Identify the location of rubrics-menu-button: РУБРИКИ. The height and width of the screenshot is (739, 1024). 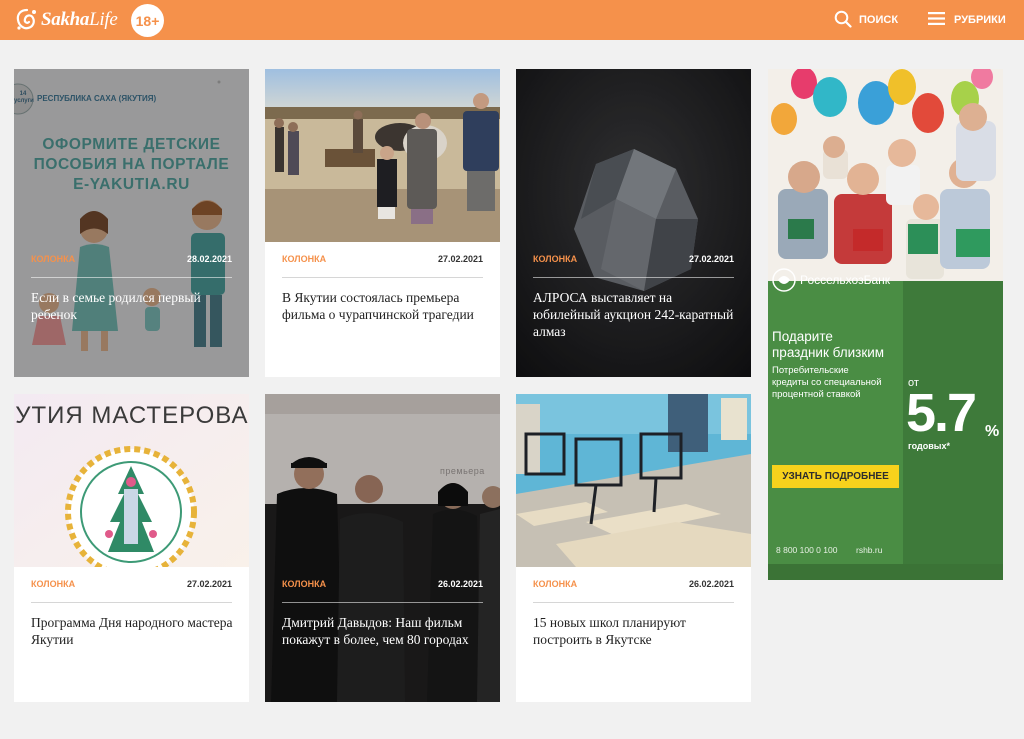
(967, 20).